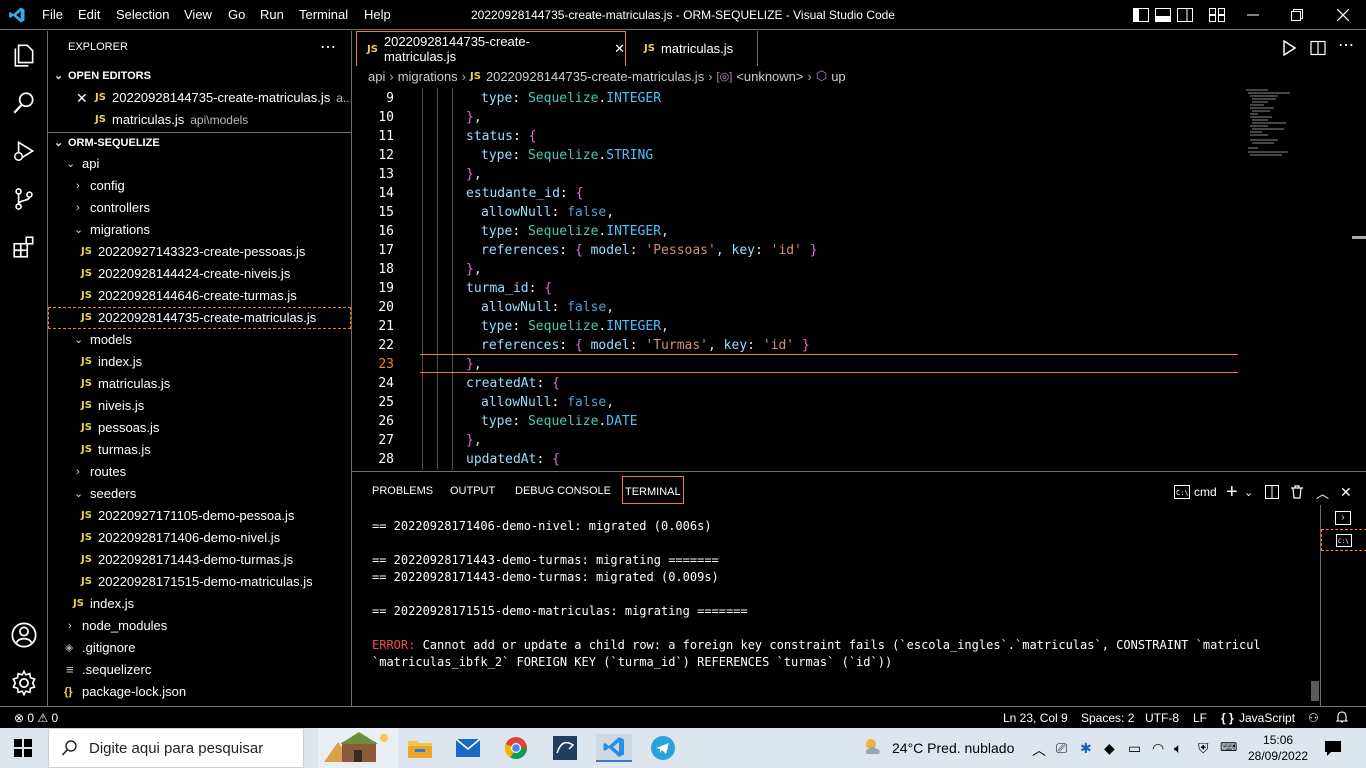 This screenshot has width=1366, height=768. I want to click on close-panel-icon: ✕, so click(1346, 492).